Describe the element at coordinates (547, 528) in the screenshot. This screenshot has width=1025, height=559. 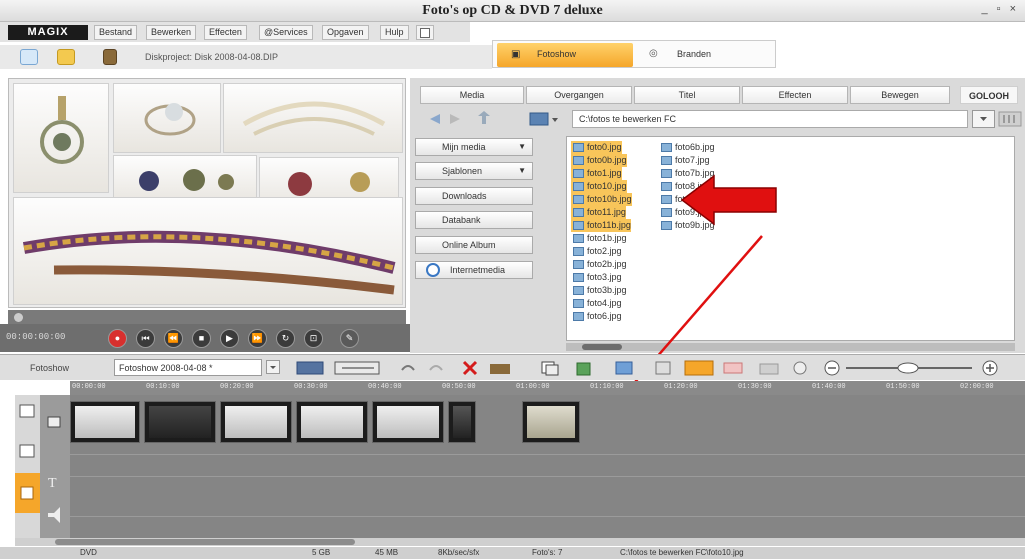
I see `music-track` at that location.